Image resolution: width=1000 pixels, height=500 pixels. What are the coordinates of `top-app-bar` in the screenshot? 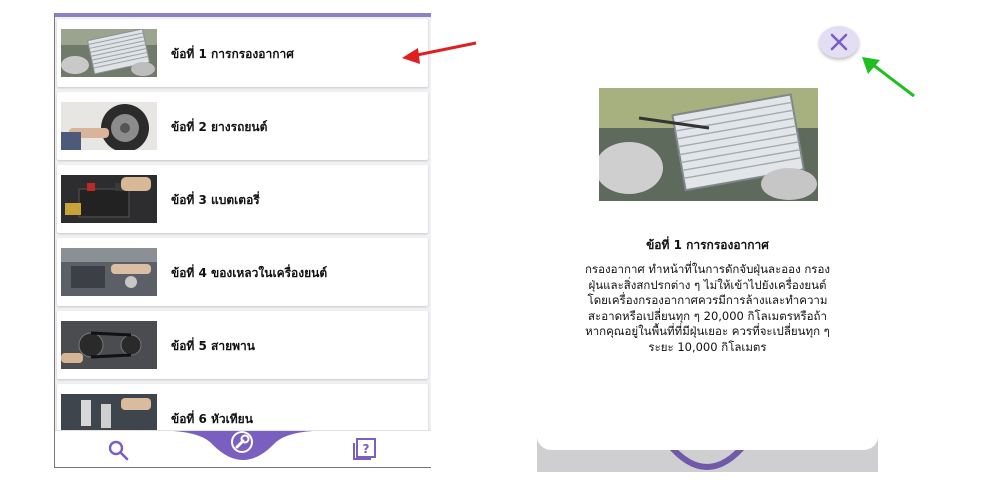 It's located at (243, 15).